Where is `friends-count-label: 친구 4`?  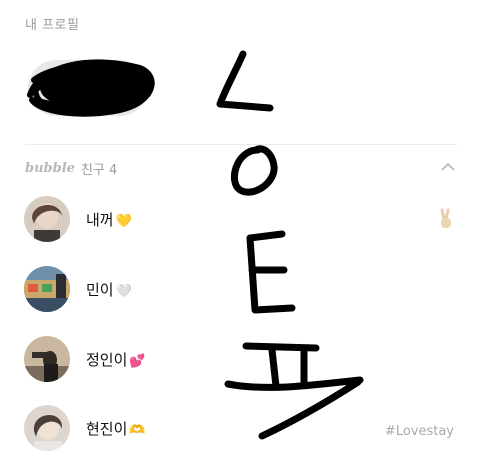
friends-count-label: 친구 4 is located at coordinates (99, 170).